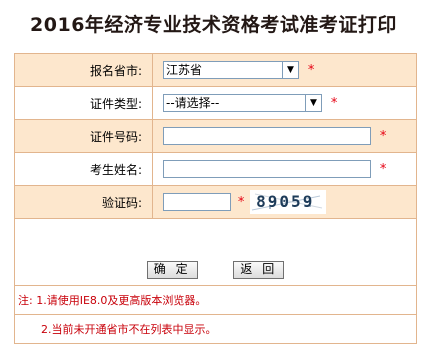  I want to click on captcha-cell: * 89059, so click(284, 202).